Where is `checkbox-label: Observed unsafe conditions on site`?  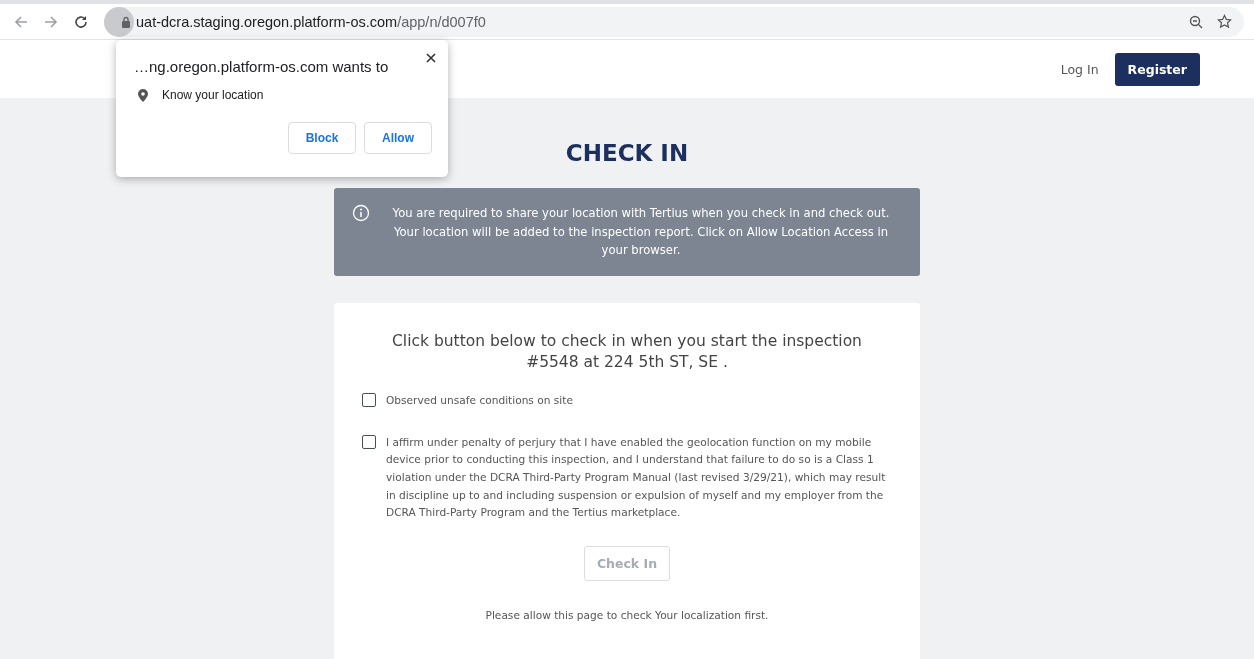
checkbox-label: Observed unsafe conditions on site is located at coordinates (479, 400).